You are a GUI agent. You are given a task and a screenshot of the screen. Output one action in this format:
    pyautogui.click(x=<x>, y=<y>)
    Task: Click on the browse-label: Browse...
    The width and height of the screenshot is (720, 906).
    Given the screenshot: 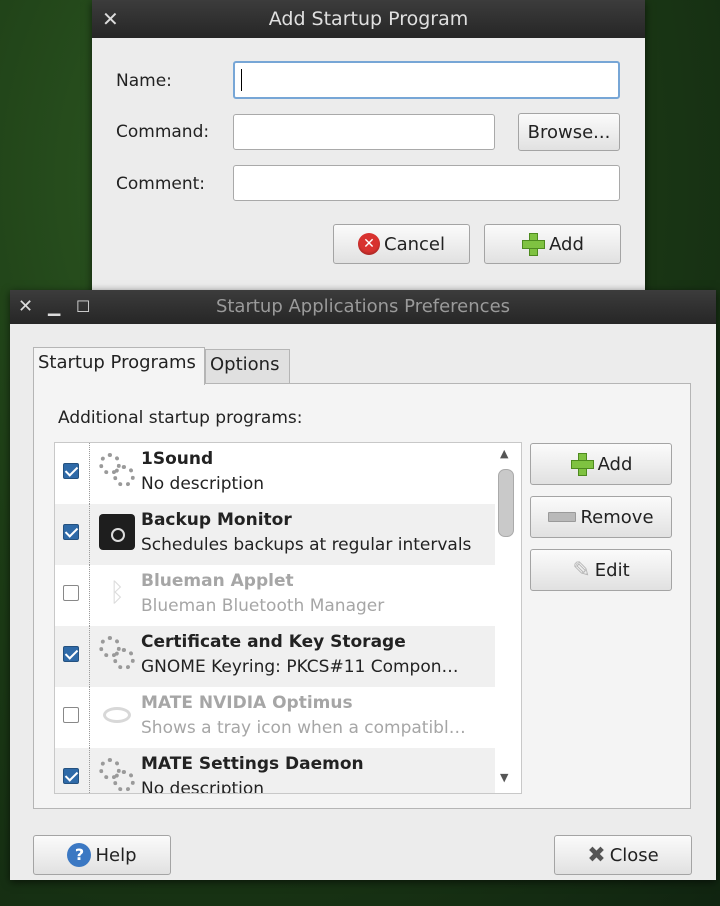 What is the action you would take?
    pyautogui.click(x=569, y=132)
    